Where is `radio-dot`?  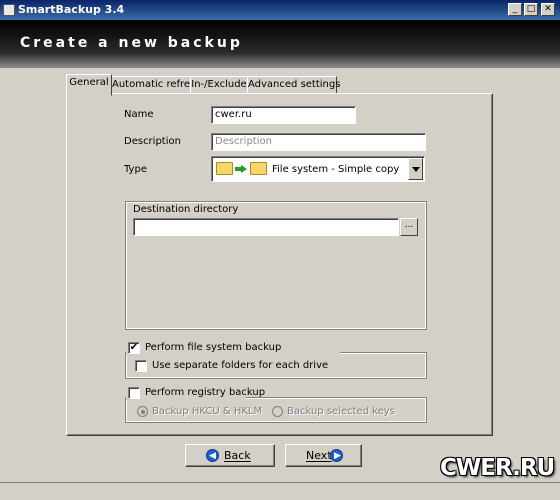 radio-dot is located at coordinates (143, 412).